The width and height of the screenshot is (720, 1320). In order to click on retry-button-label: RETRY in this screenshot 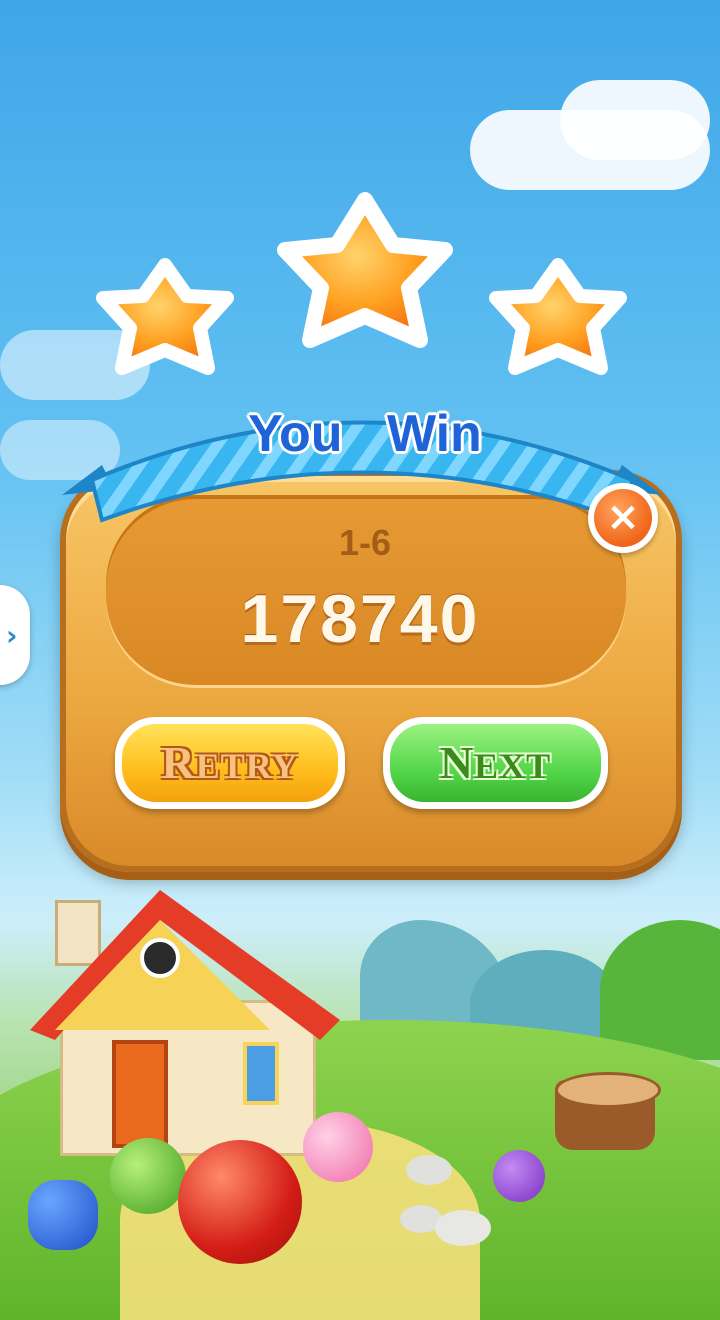, I will do `click(230, 763)`.